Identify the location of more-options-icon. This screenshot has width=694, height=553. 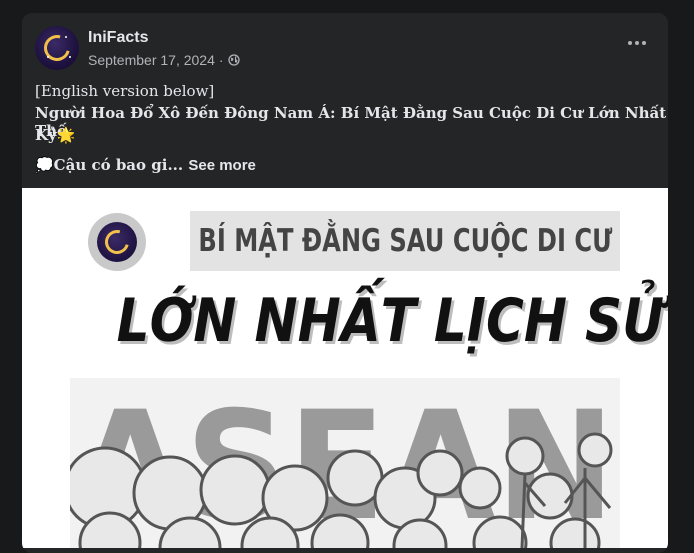
(637, 43).